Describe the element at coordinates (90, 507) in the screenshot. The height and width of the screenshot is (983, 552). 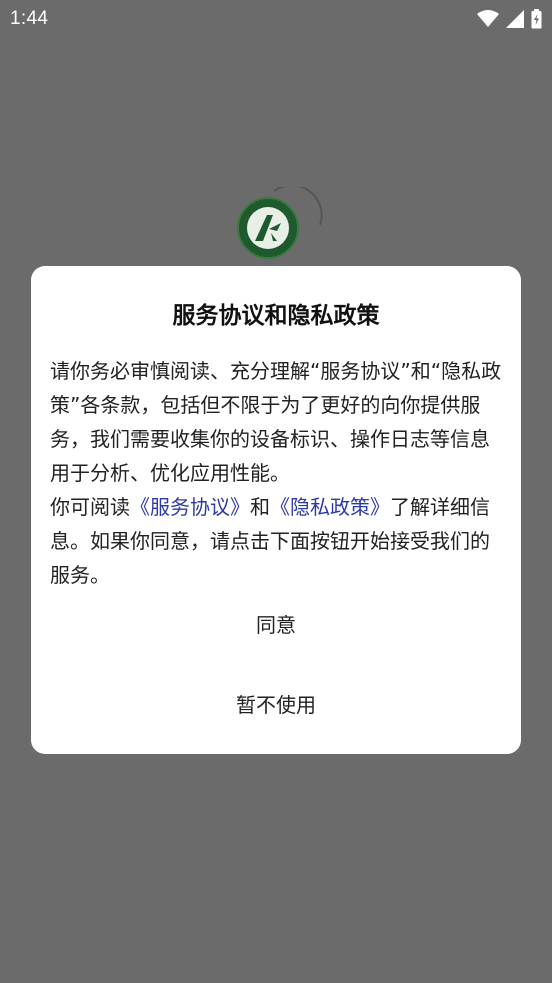
I see `paragraph-2-prefix: 你可阅读` at that location.